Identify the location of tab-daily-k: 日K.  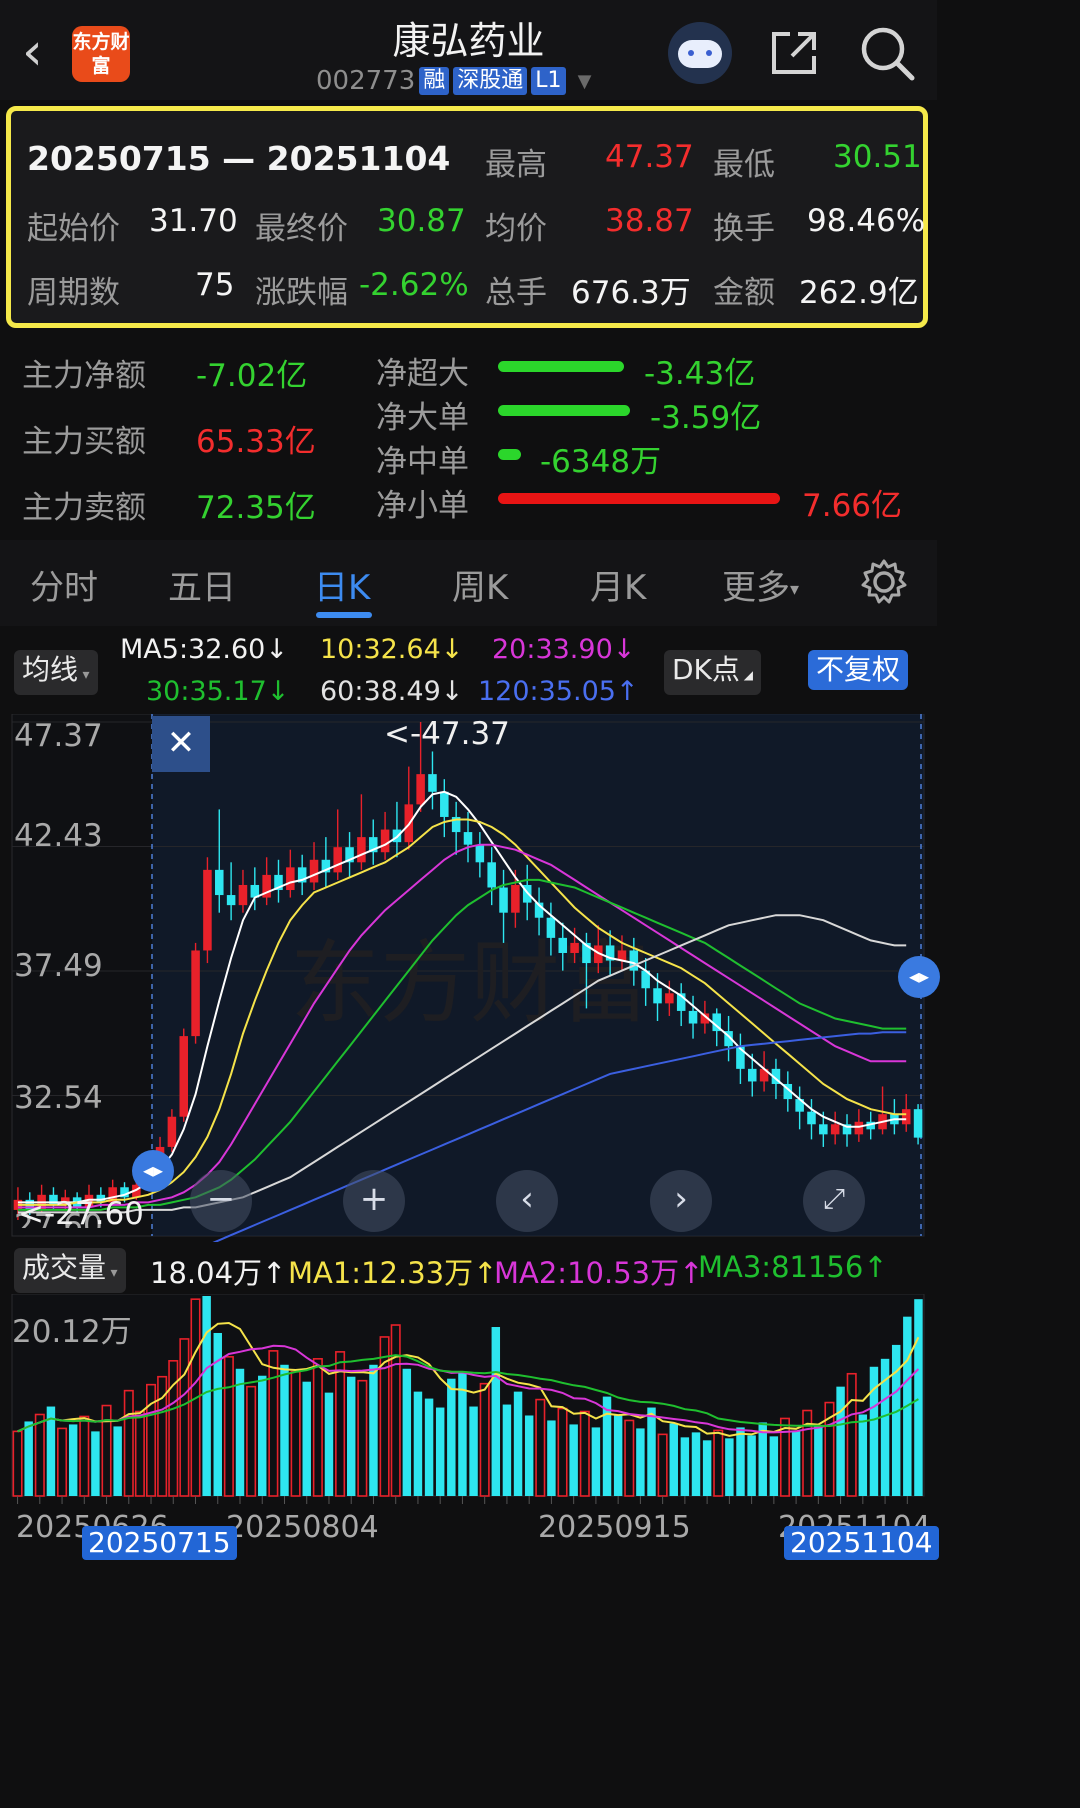
(342, 584).